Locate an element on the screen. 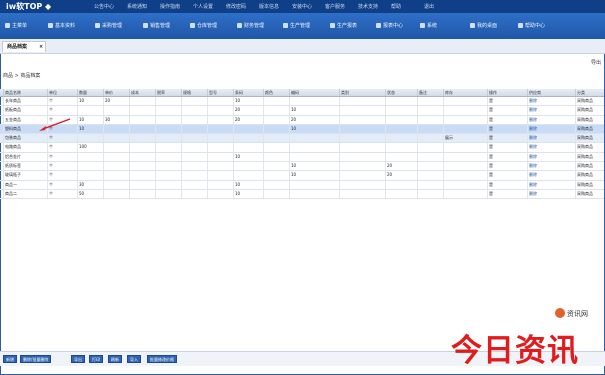 The width and height of the screenshot is (605, 375). top-link: 客户服务 is located at coordinates (341, 6).